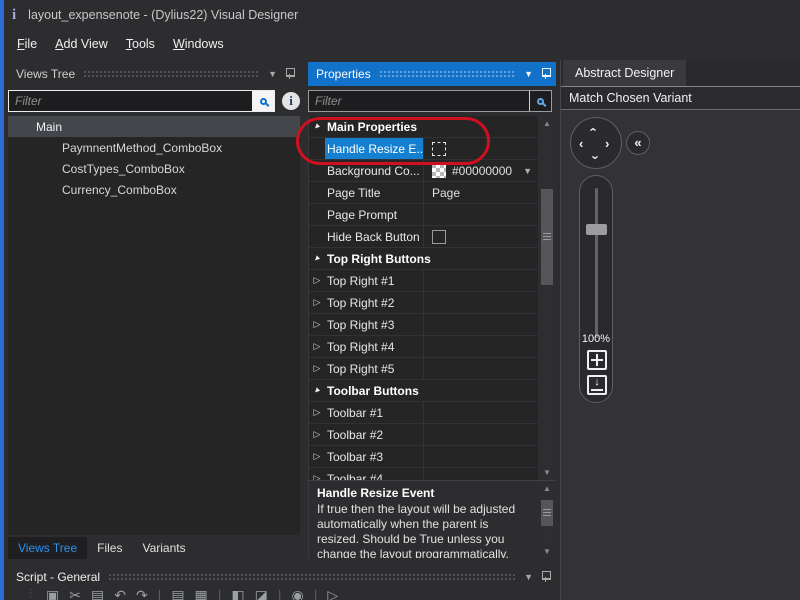 The width and height of the screenshot is (800, 600). I want to click on table-add-icon: ▦, so click(201, 594).